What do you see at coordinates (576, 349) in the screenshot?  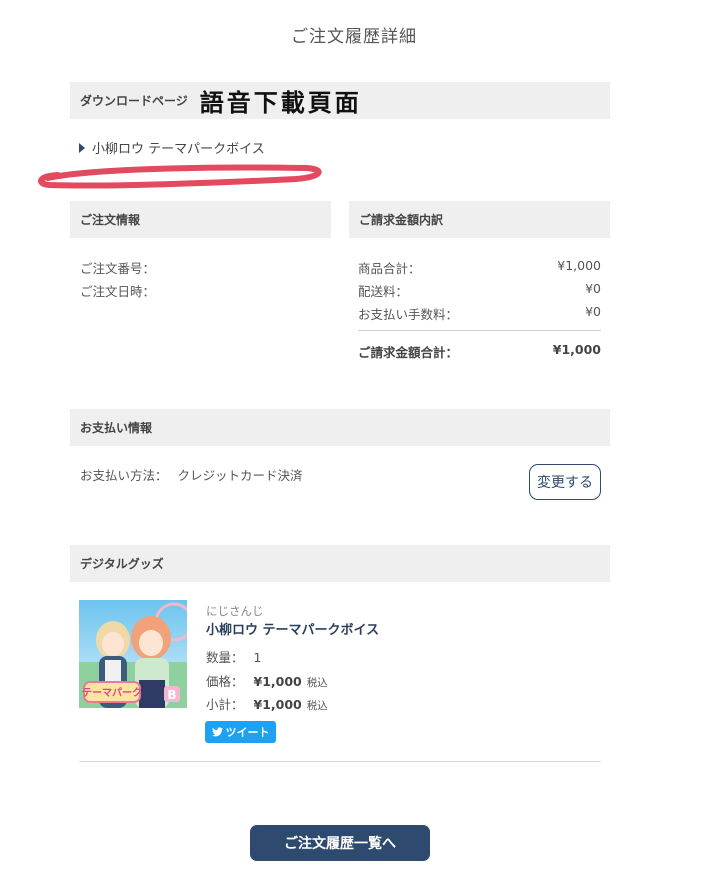 I see `billing-total-value: ¥1,000` at bounding box center [576, 349].